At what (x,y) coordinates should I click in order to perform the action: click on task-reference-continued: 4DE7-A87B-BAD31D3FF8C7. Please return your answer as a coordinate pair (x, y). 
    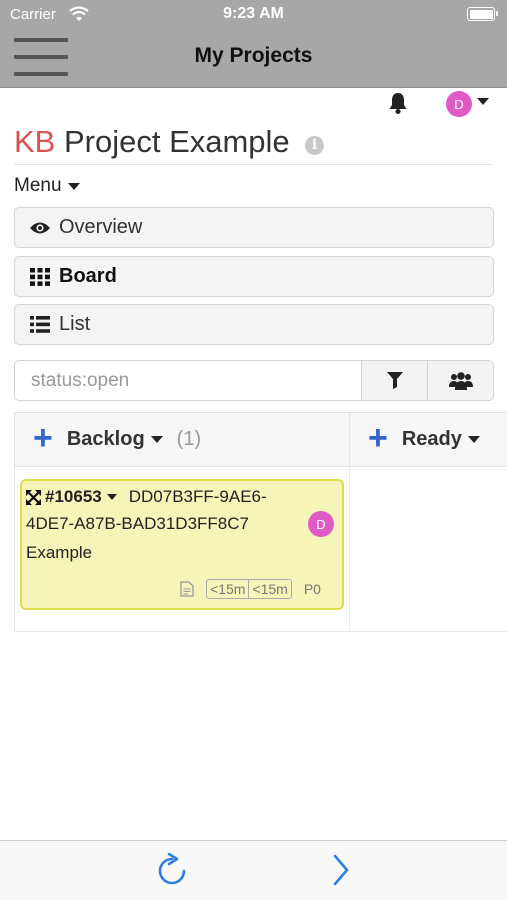
    Looking at the image, I should click on (137, 523).